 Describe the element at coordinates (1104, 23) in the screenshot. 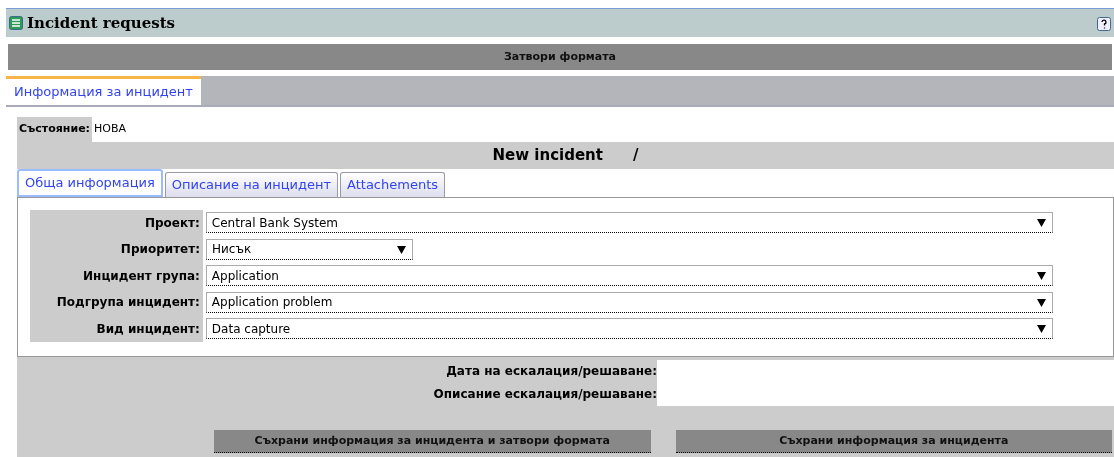

I see `help-icon` at that location.